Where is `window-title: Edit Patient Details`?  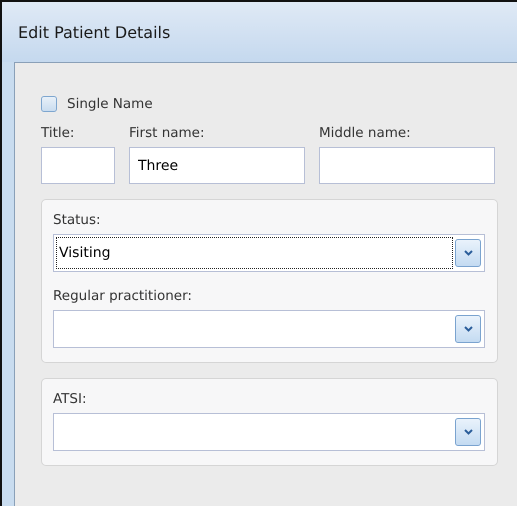
window-title: Edit Patient Details is located at coordinates (94, 32).